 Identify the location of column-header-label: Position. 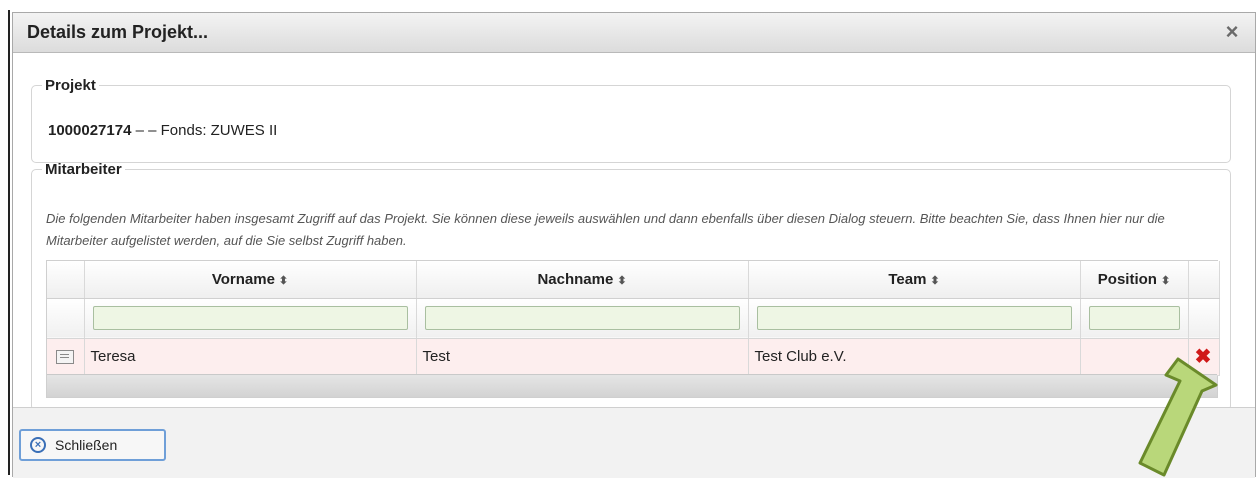
(1127, 279).